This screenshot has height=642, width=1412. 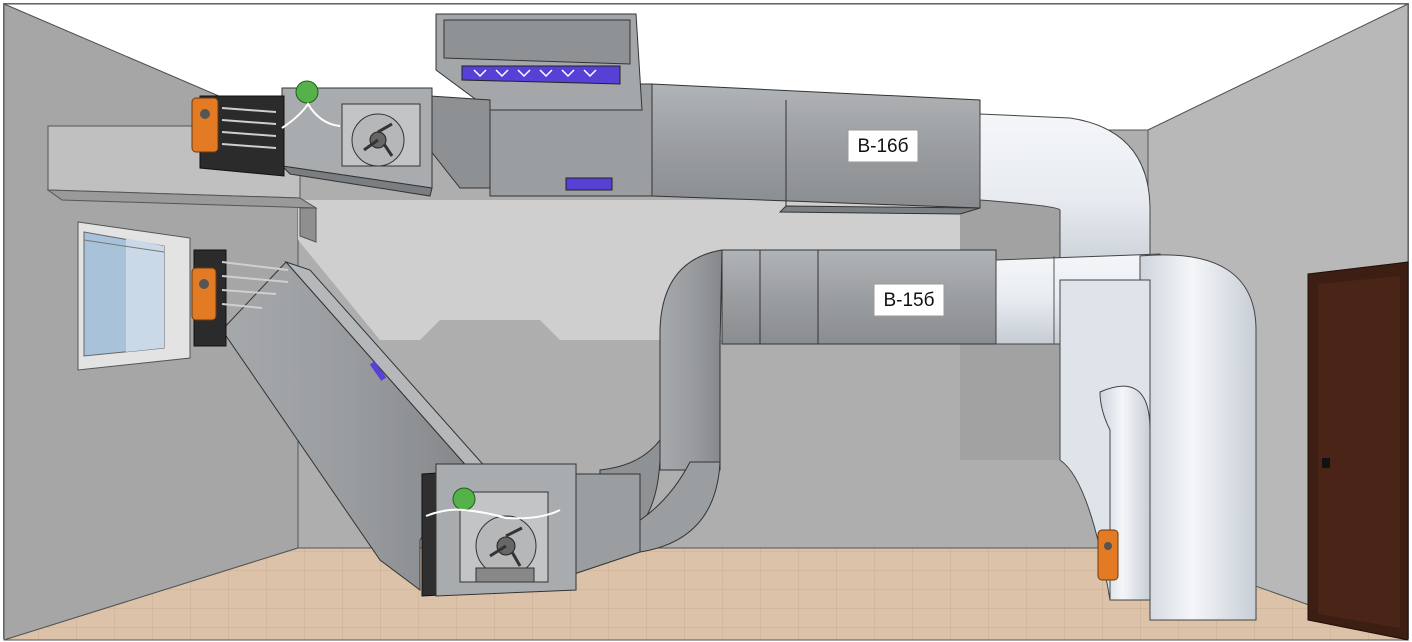 What do you see at coordinates (1198, 437) in the screenshot?
I see `insulated-elbow` at bounding box center [1198, 437].